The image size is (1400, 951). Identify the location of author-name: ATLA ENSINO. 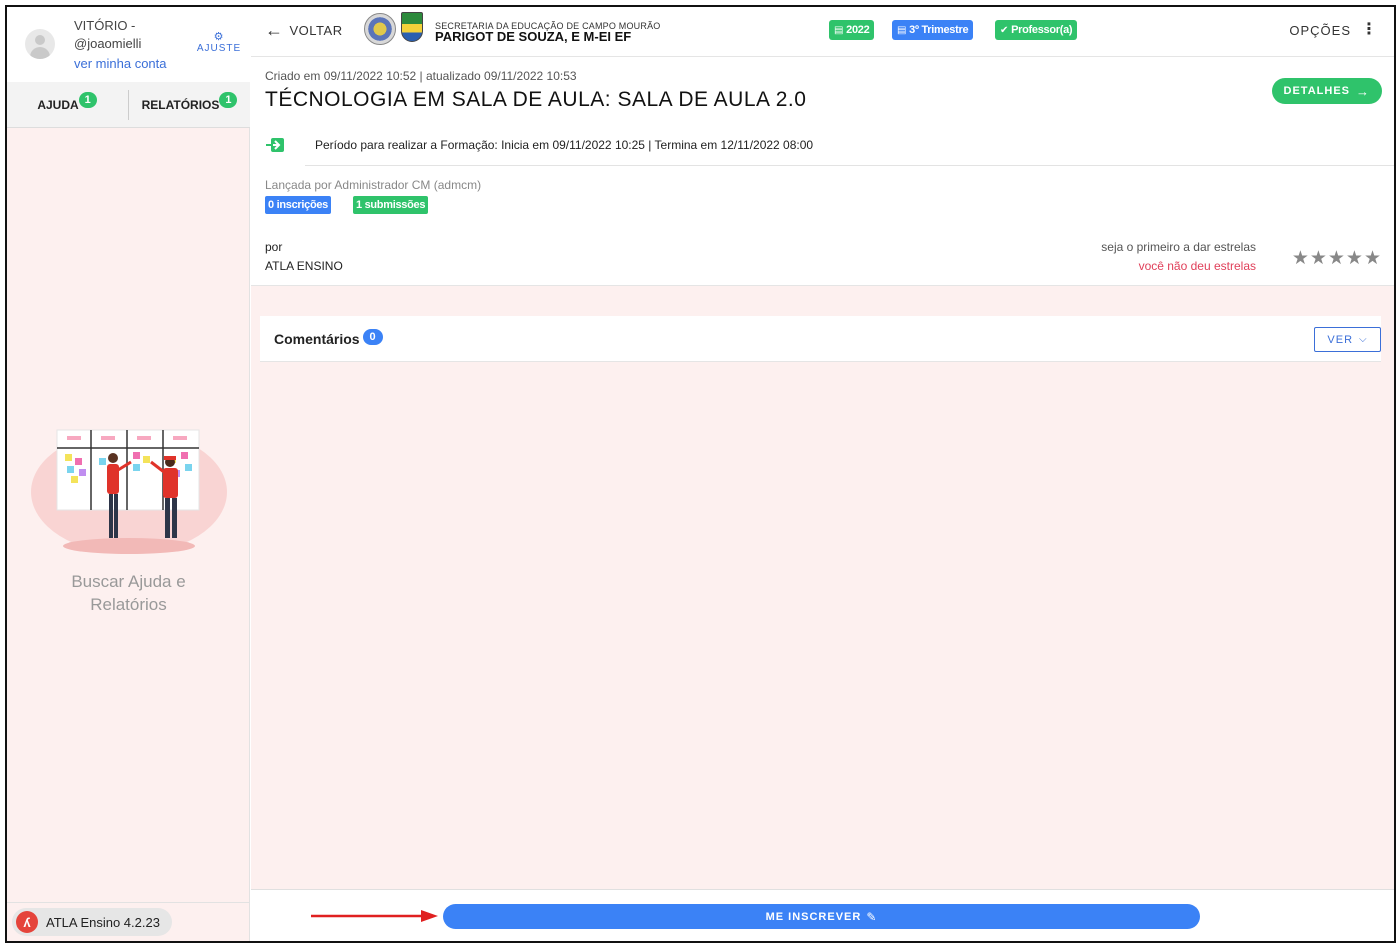
(304, 266).